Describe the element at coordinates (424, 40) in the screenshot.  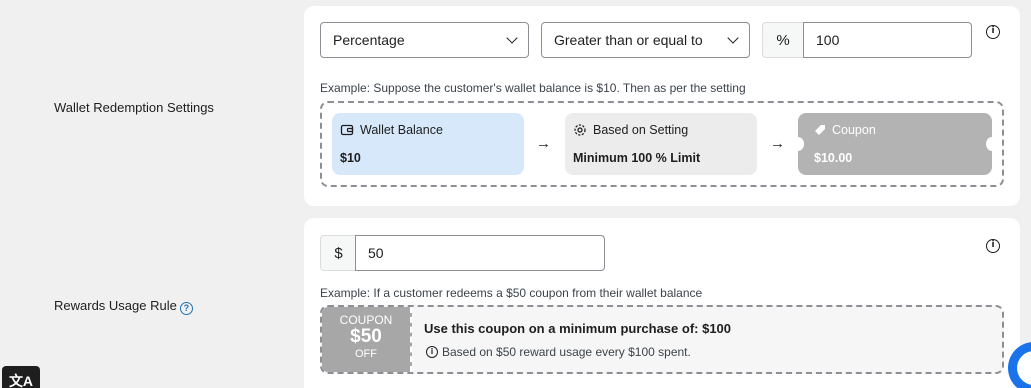
I see `redemption-type-select: Percentage` at that location.